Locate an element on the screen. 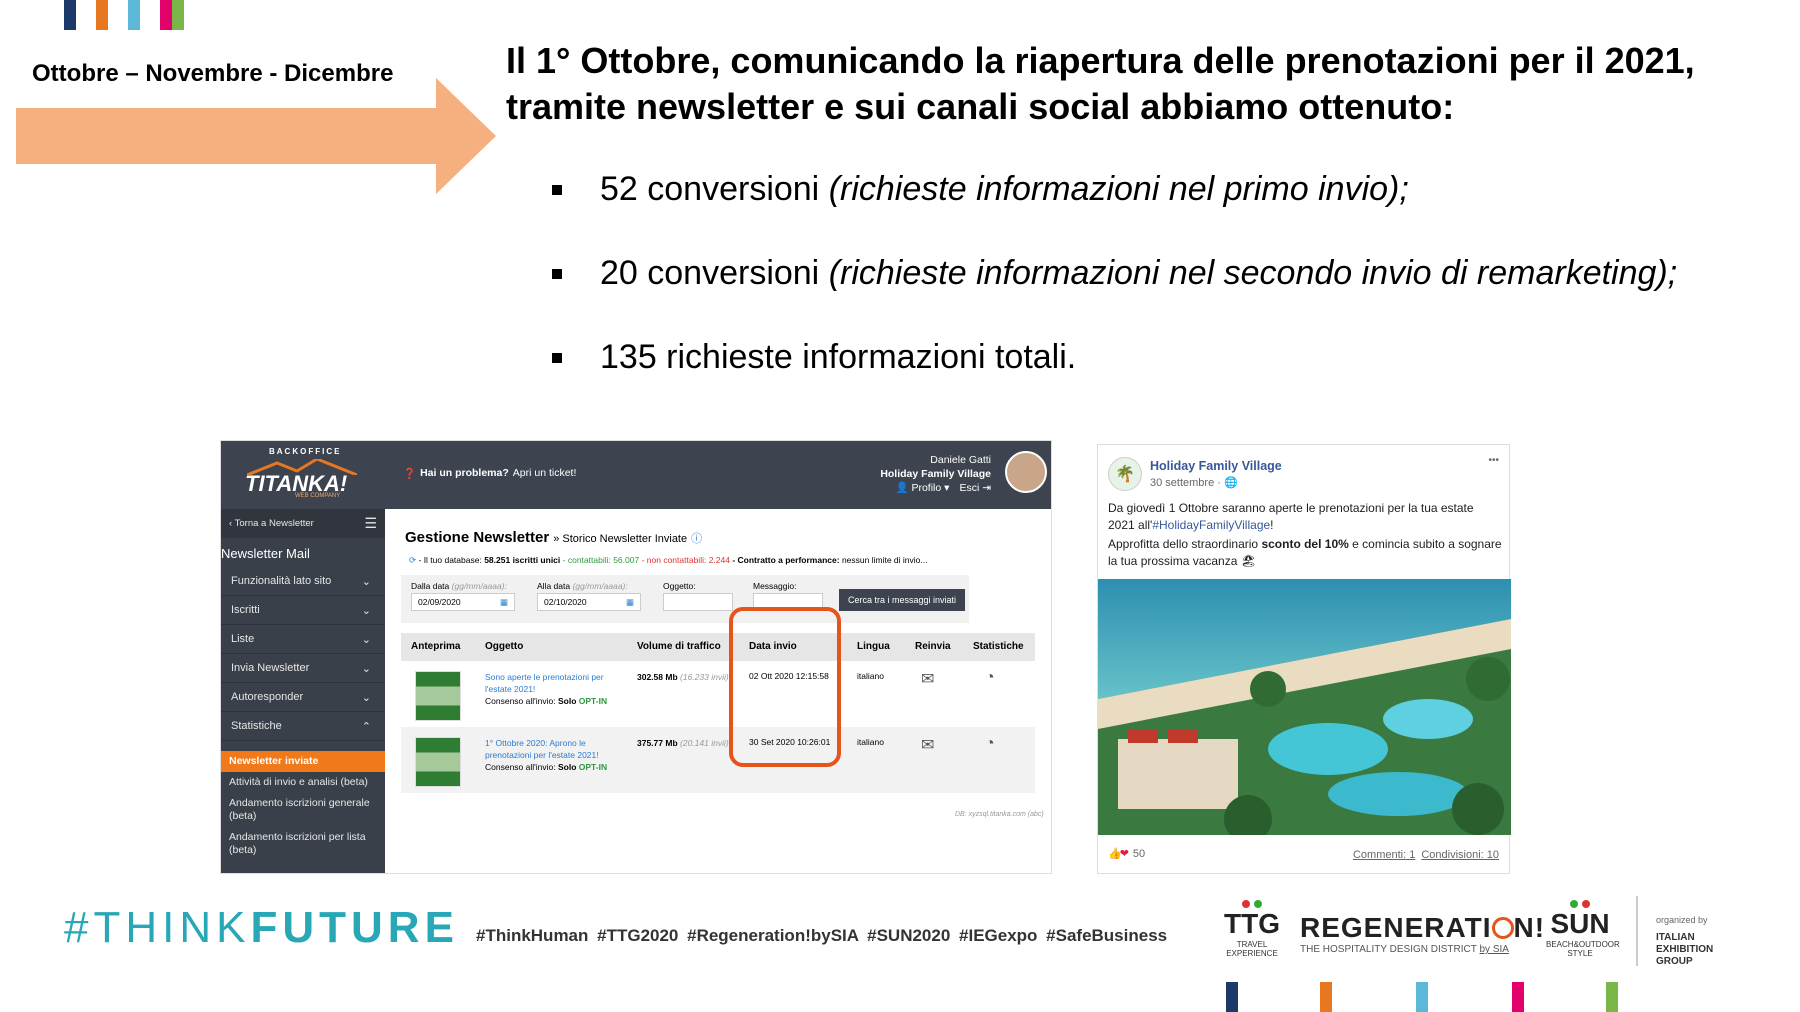  comments-count: Commenti: 1 is located at coordinates (1384, 855).